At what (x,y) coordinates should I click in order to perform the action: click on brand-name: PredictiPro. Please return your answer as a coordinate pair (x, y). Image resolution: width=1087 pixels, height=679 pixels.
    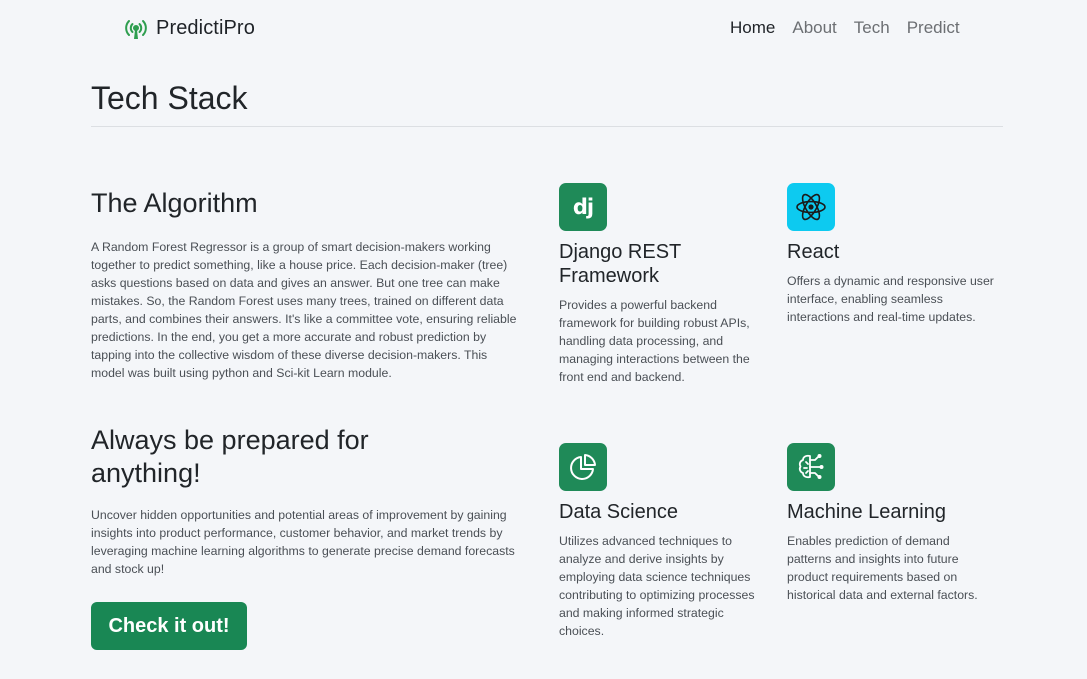
    Looking at the image, I should click on (205, 27).